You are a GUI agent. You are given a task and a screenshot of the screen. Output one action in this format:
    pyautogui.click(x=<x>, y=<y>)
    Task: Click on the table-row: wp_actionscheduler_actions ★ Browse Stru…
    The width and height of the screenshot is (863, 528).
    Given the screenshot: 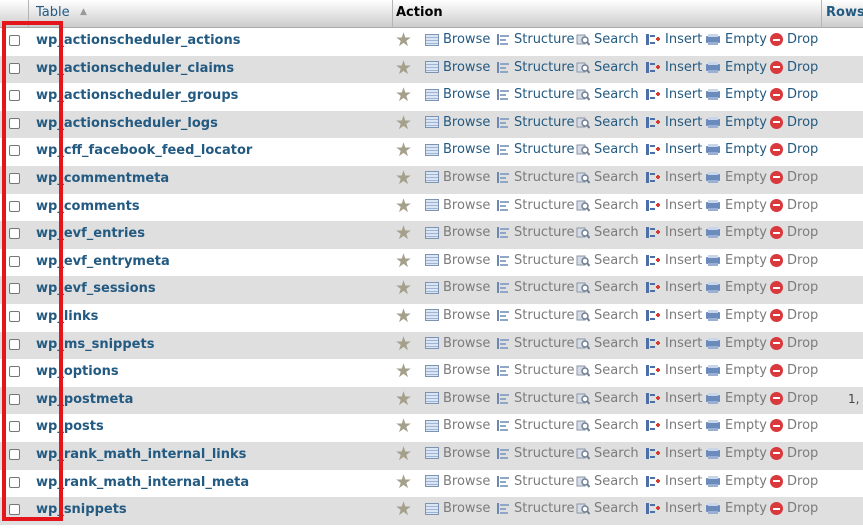 What is the action you would take?
    pyautogui.click(x=431, y=42)
    